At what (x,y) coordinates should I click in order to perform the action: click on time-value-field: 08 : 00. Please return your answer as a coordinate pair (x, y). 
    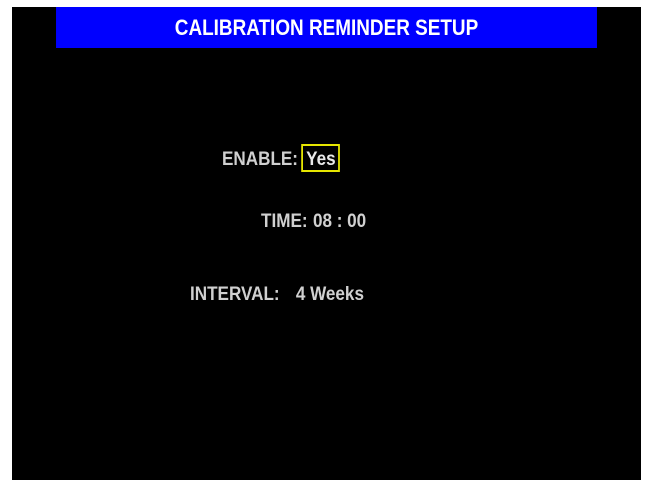
    Looking at the image, I should click on (339, 222).